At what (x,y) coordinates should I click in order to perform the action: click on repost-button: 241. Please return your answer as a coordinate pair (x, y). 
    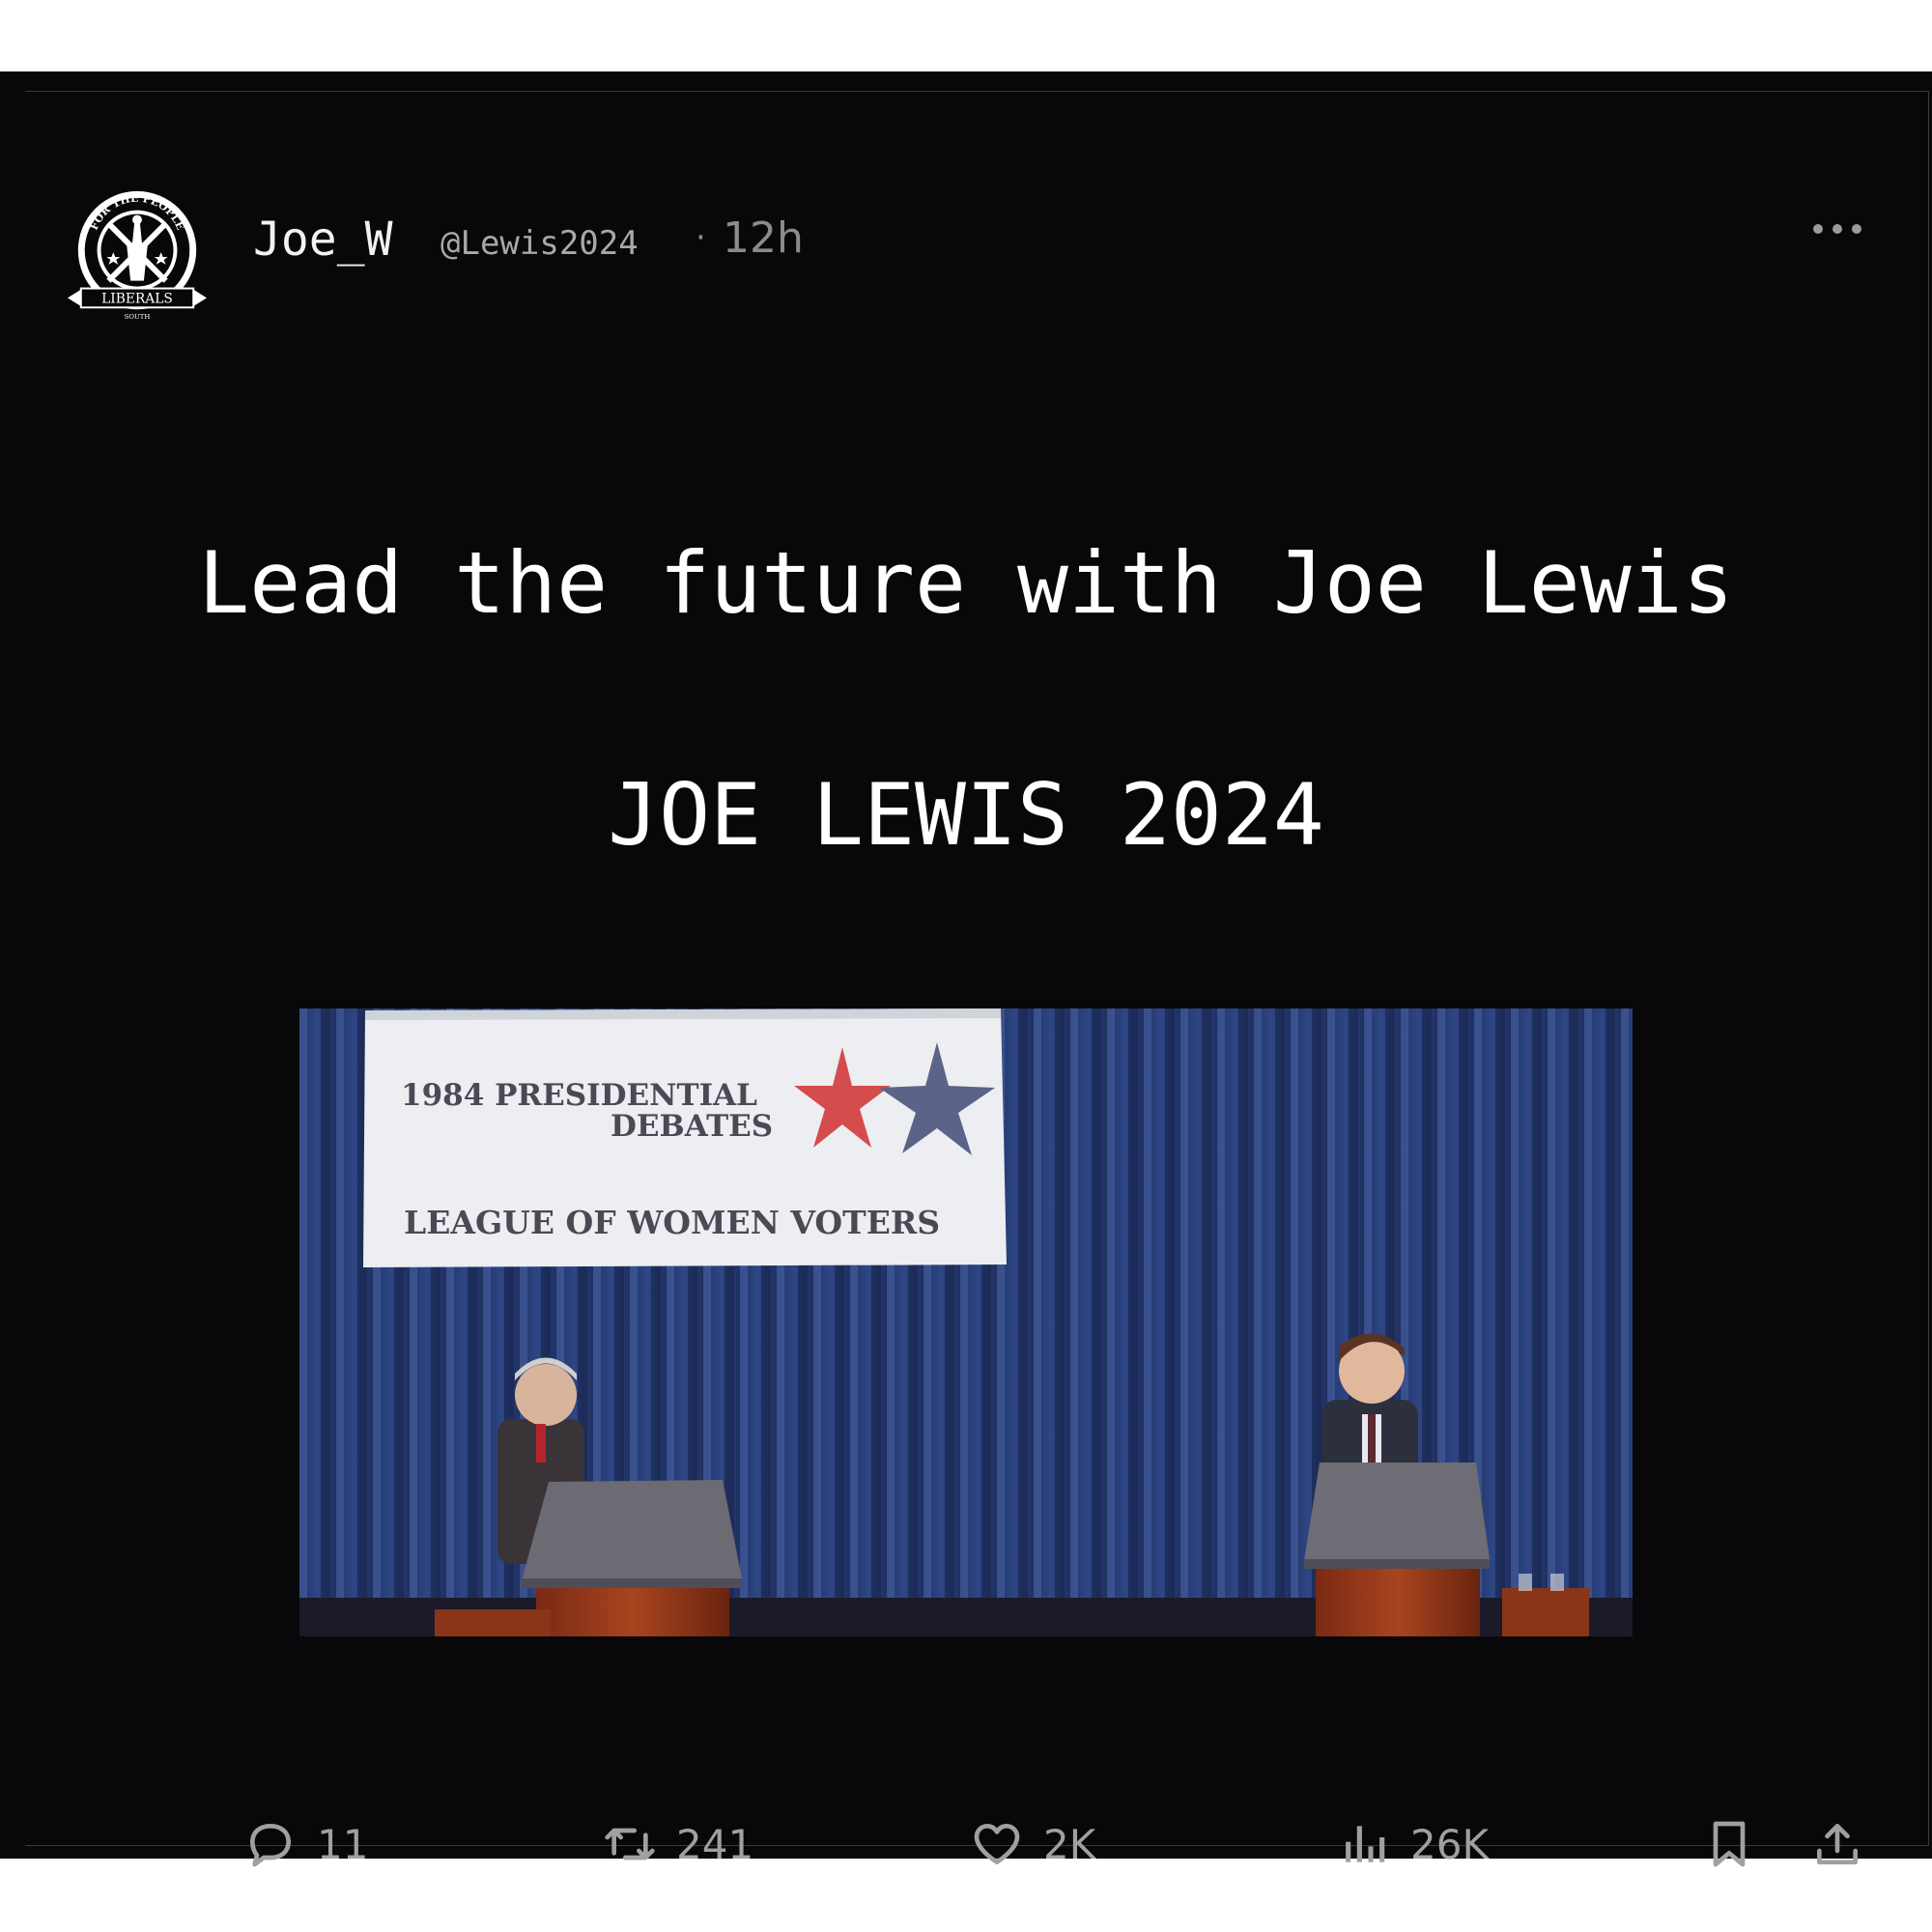
    Looking at the image, I should click on (678, 1844).